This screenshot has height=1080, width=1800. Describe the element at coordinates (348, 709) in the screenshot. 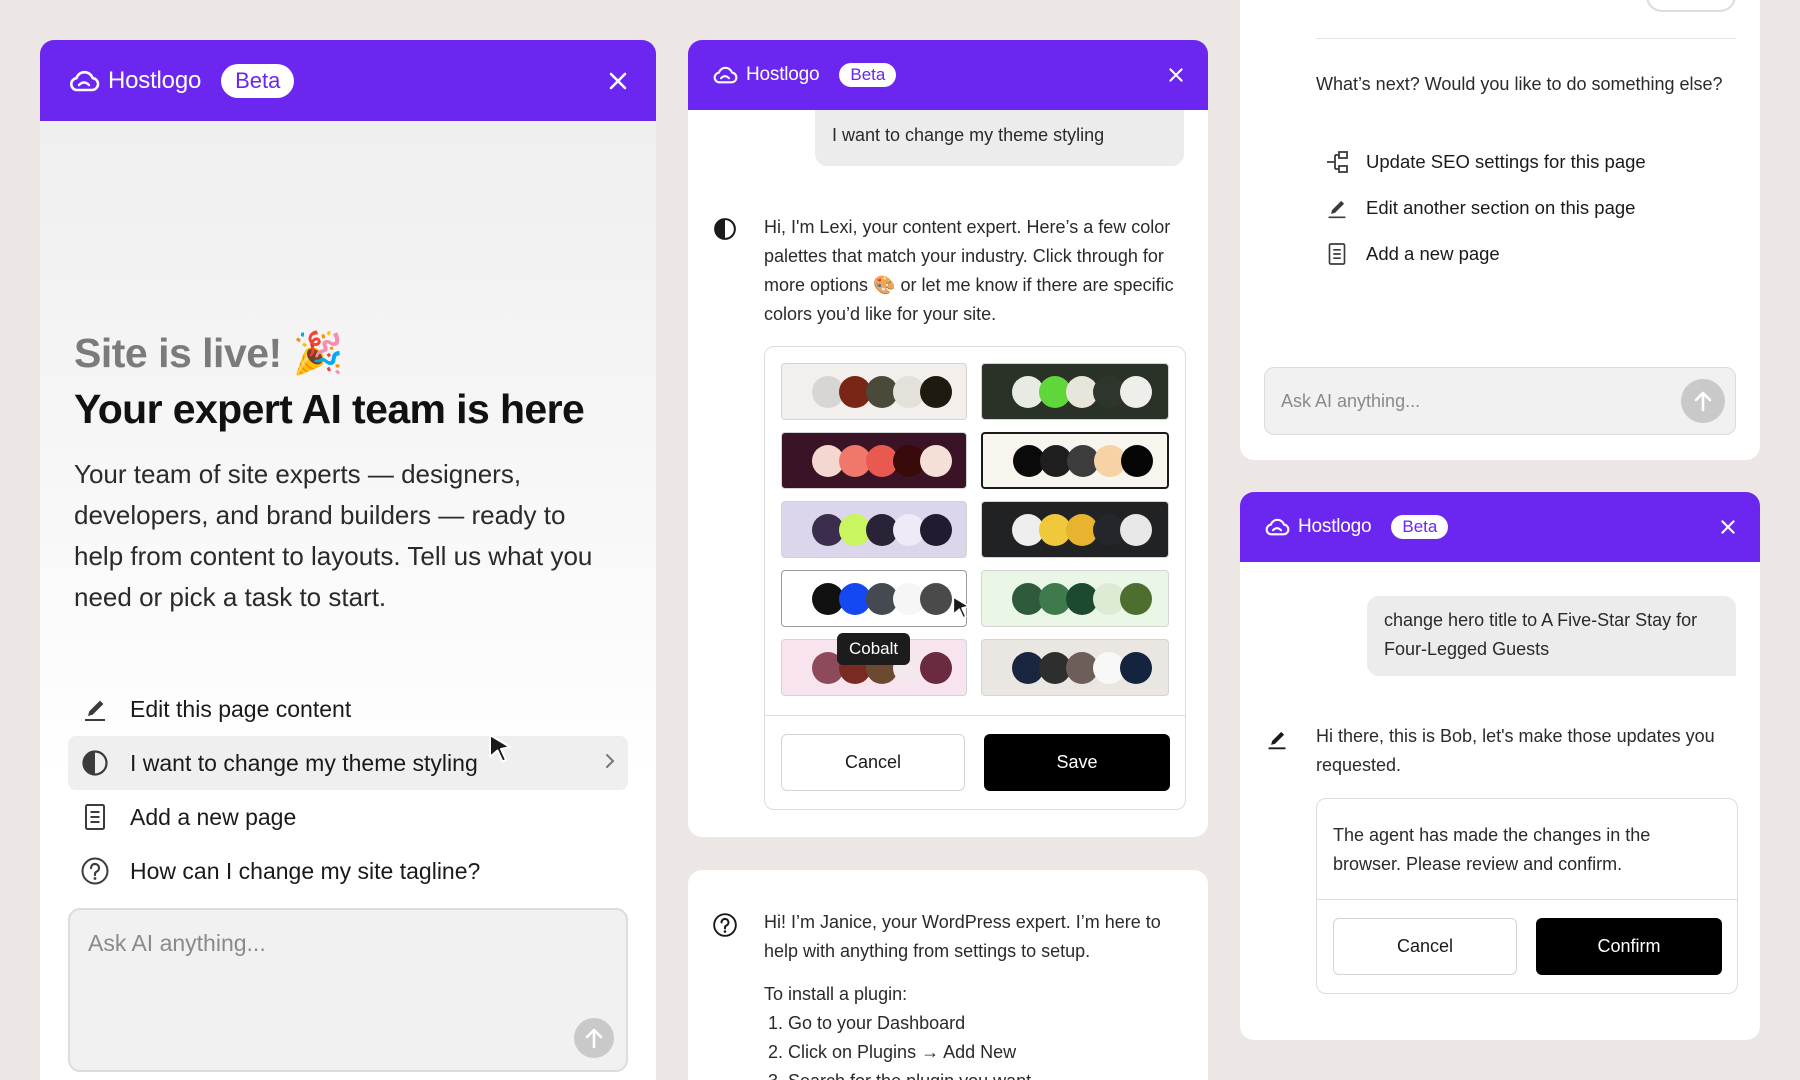

I see `task-edit-content: Edit this page content` at that location.